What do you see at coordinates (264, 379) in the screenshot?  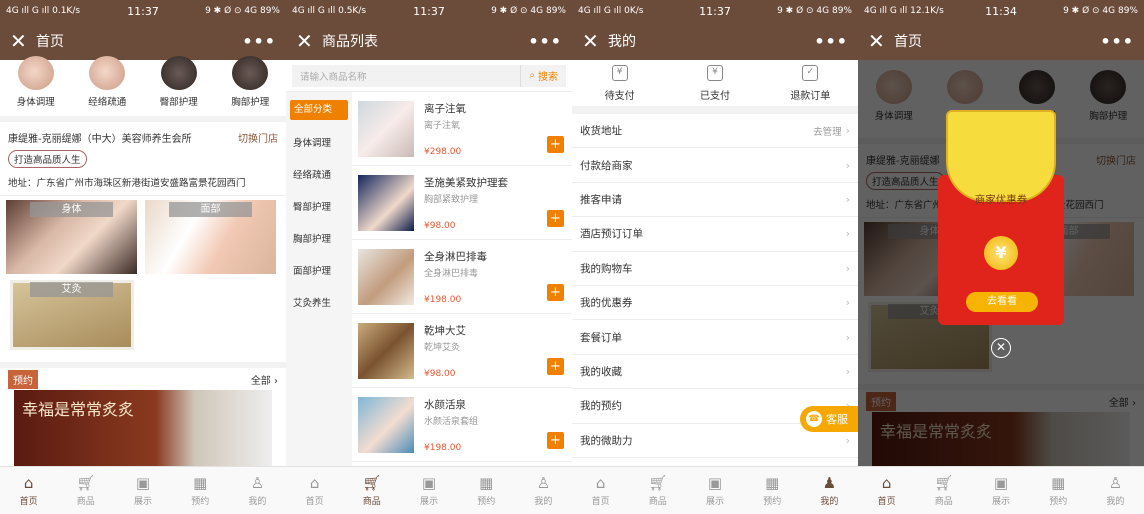 I see `view-all-link: 全部 ›` at bounding box center [264, 379].